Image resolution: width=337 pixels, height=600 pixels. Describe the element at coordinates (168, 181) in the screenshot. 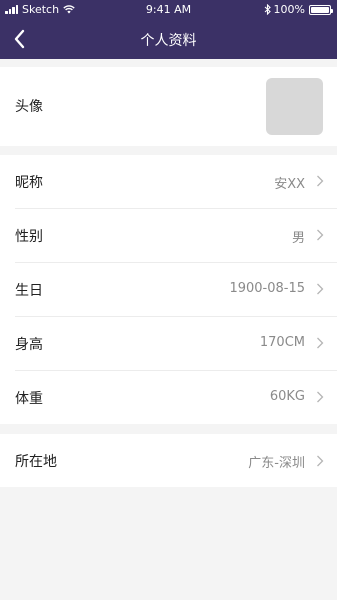

I see `nickname-row: 昵称 安XX` at that location.